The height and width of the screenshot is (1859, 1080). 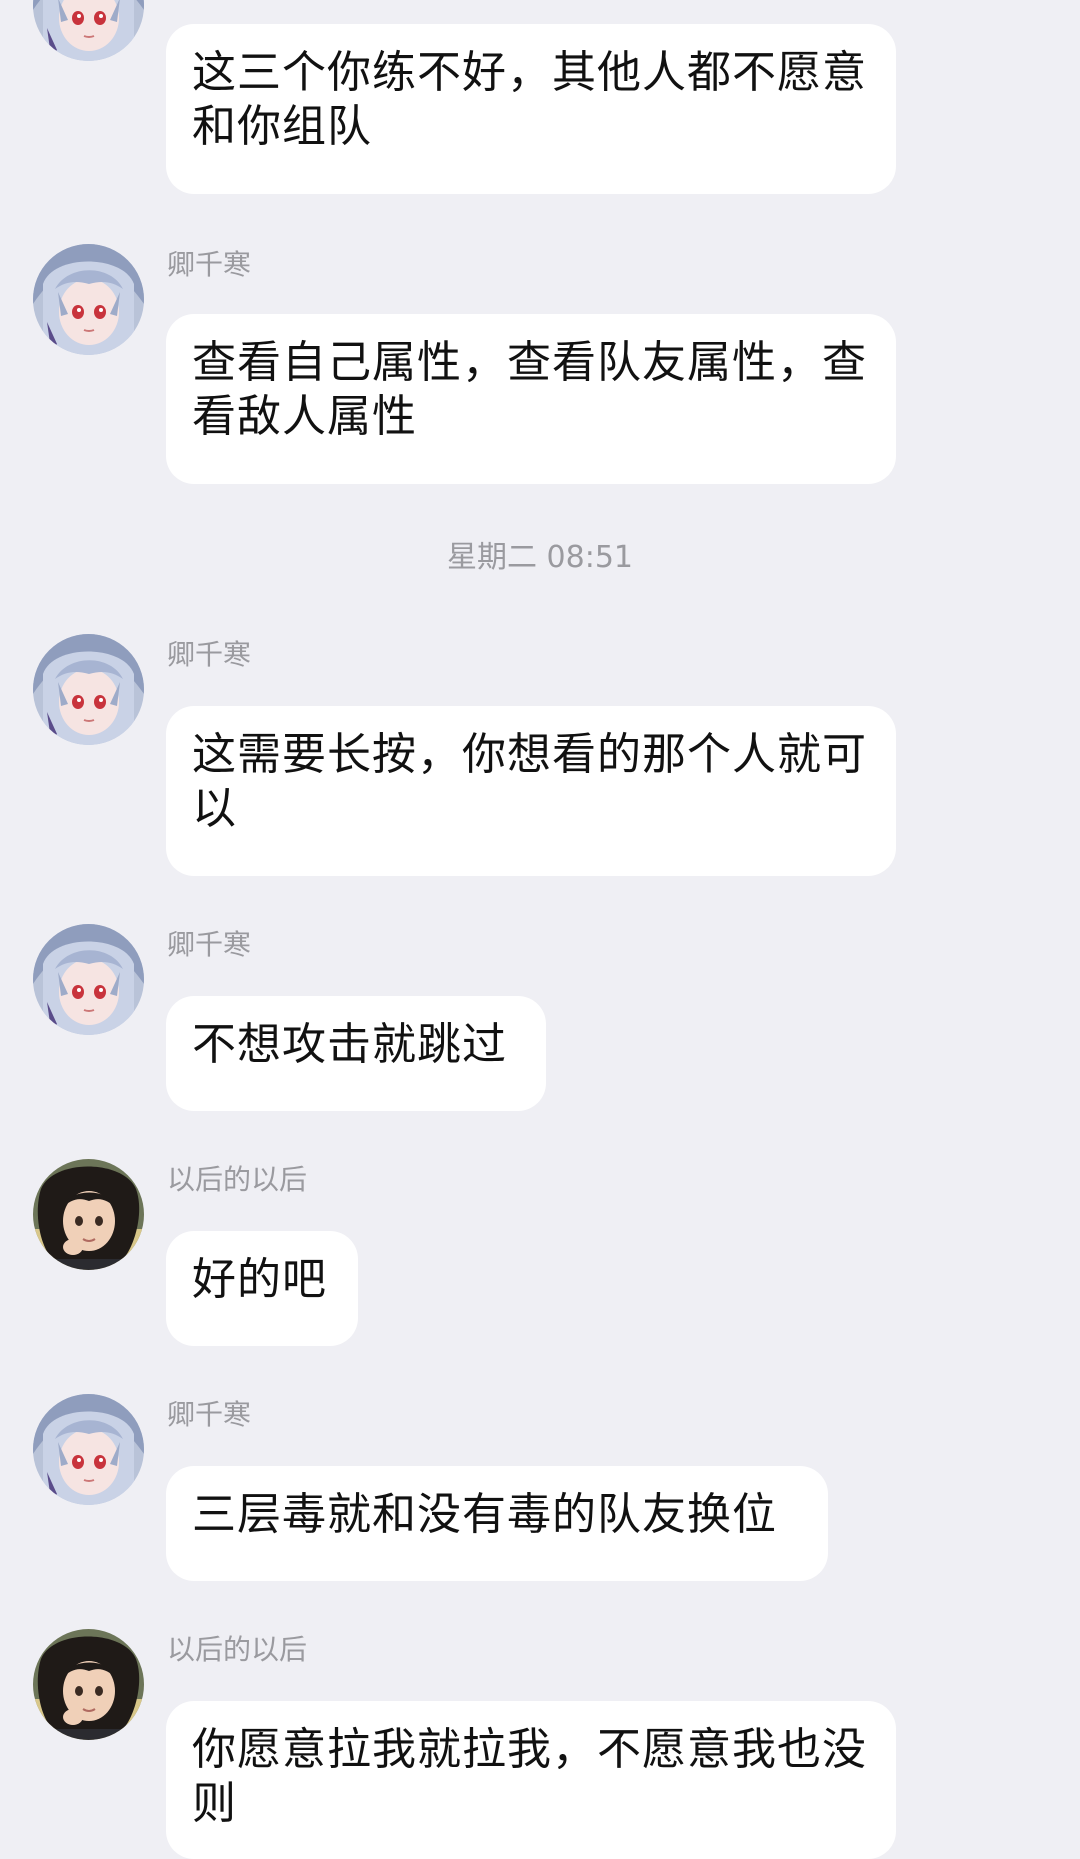 I want to click on message-text: 这三个你练不好，其他人都不愿意和你组队, so click(x=529, y=99).